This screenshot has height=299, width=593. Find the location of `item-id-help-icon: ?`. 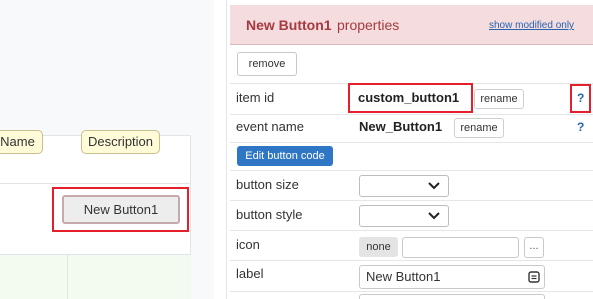

item-id-help-icon: ? is located at coordinates (580, 98).